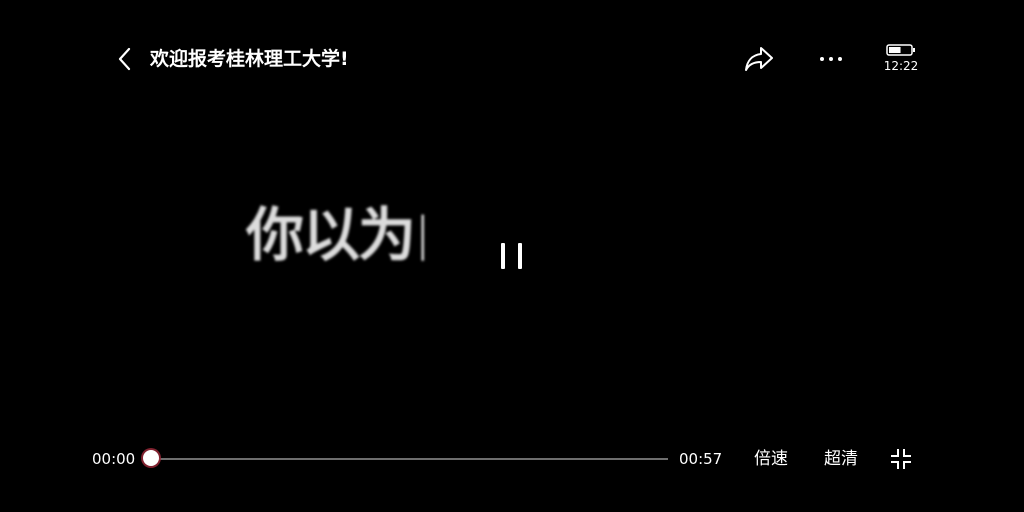 The height and width of the screenshot is (512, 1024). I want to click on progress-thumb, so click(151, 458).